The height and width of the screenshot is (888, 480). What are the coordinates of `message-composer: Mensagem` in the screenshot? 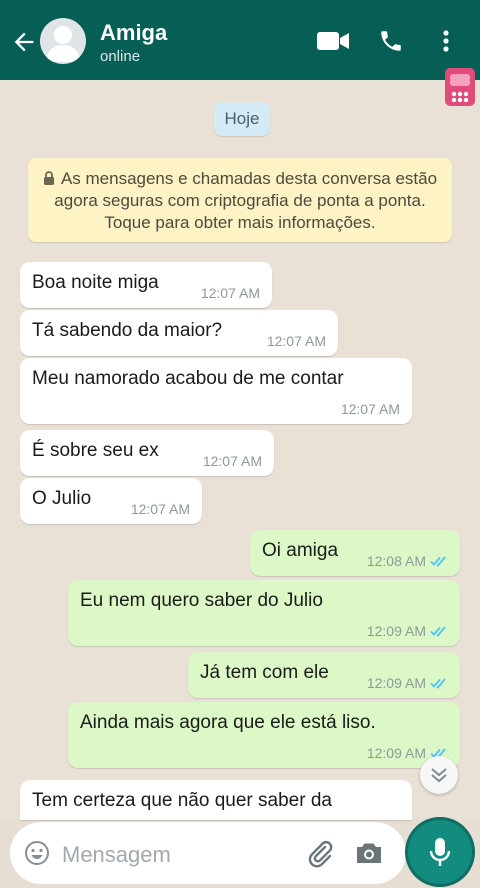 It's located at (208, 853).